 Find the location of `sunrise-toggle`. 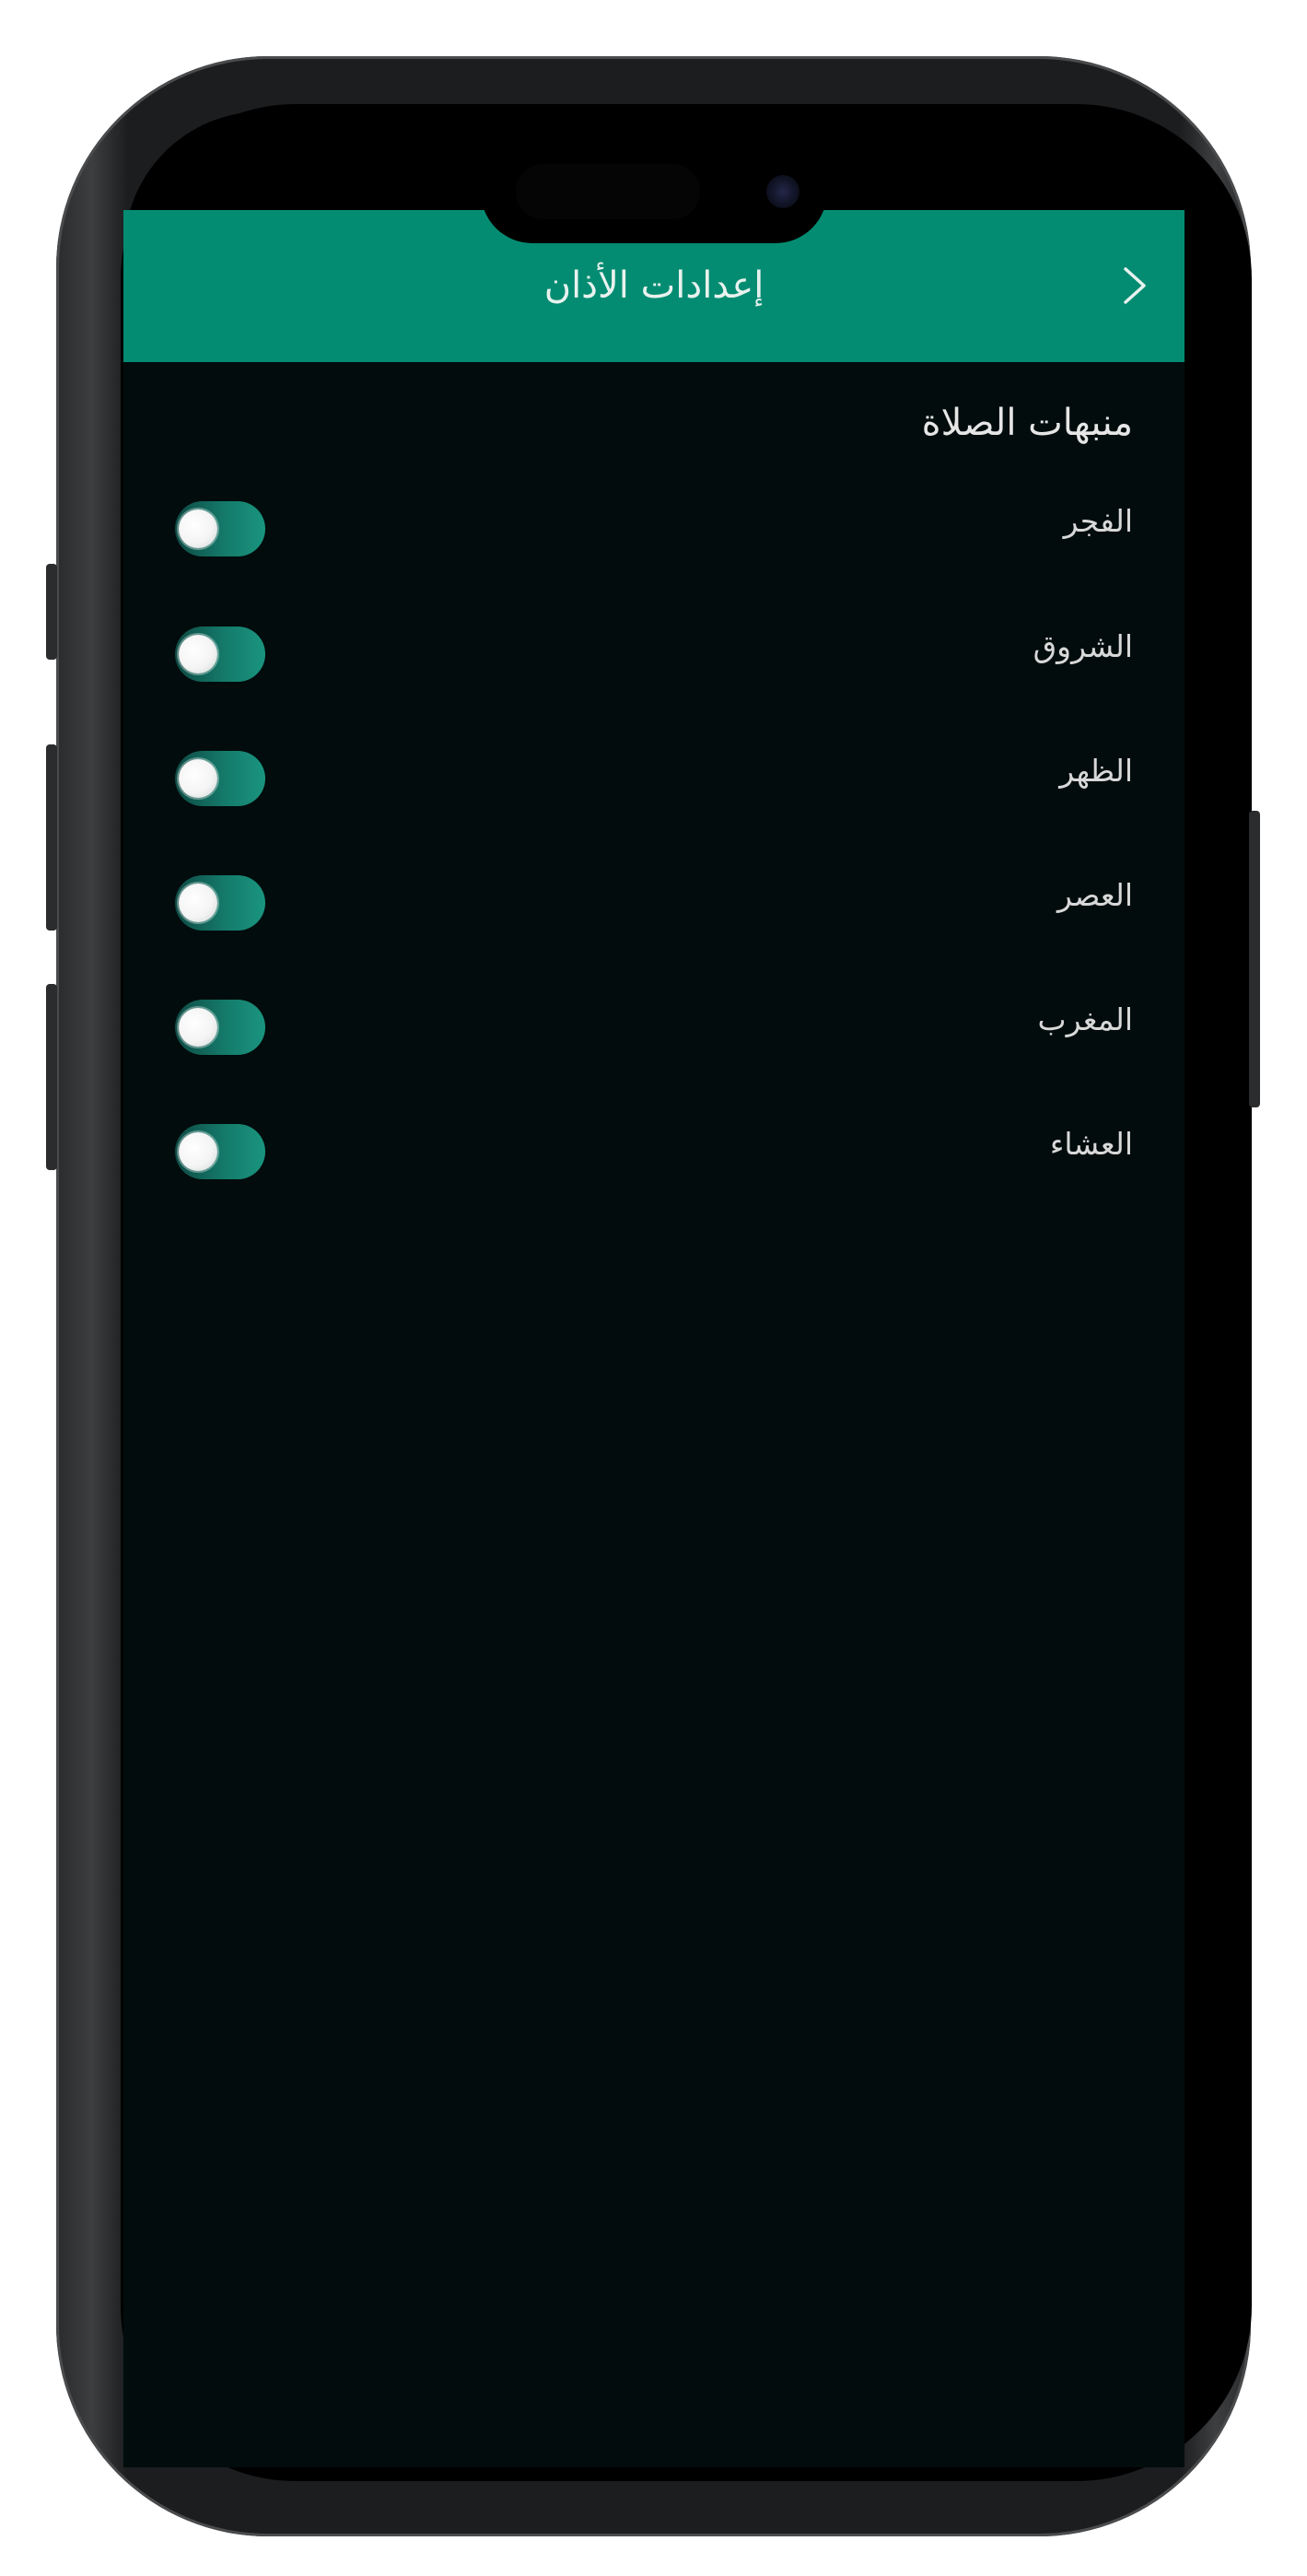

sunrise-toggle is located at coordinates (220, 654).